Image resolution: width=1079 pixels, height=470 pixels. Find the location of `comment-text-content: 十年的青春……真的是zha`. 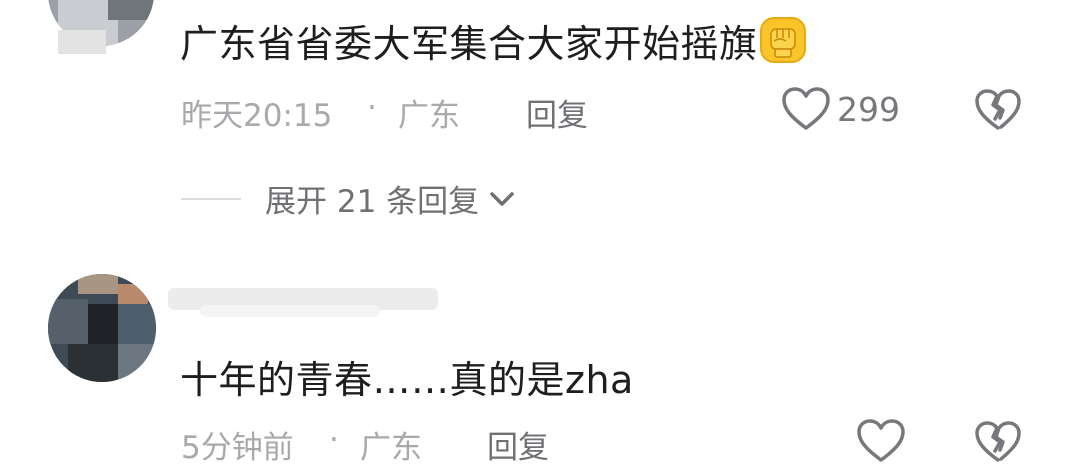

comment-text-content: 十年的青春……真的是zha is located at coordinates (407, 380).